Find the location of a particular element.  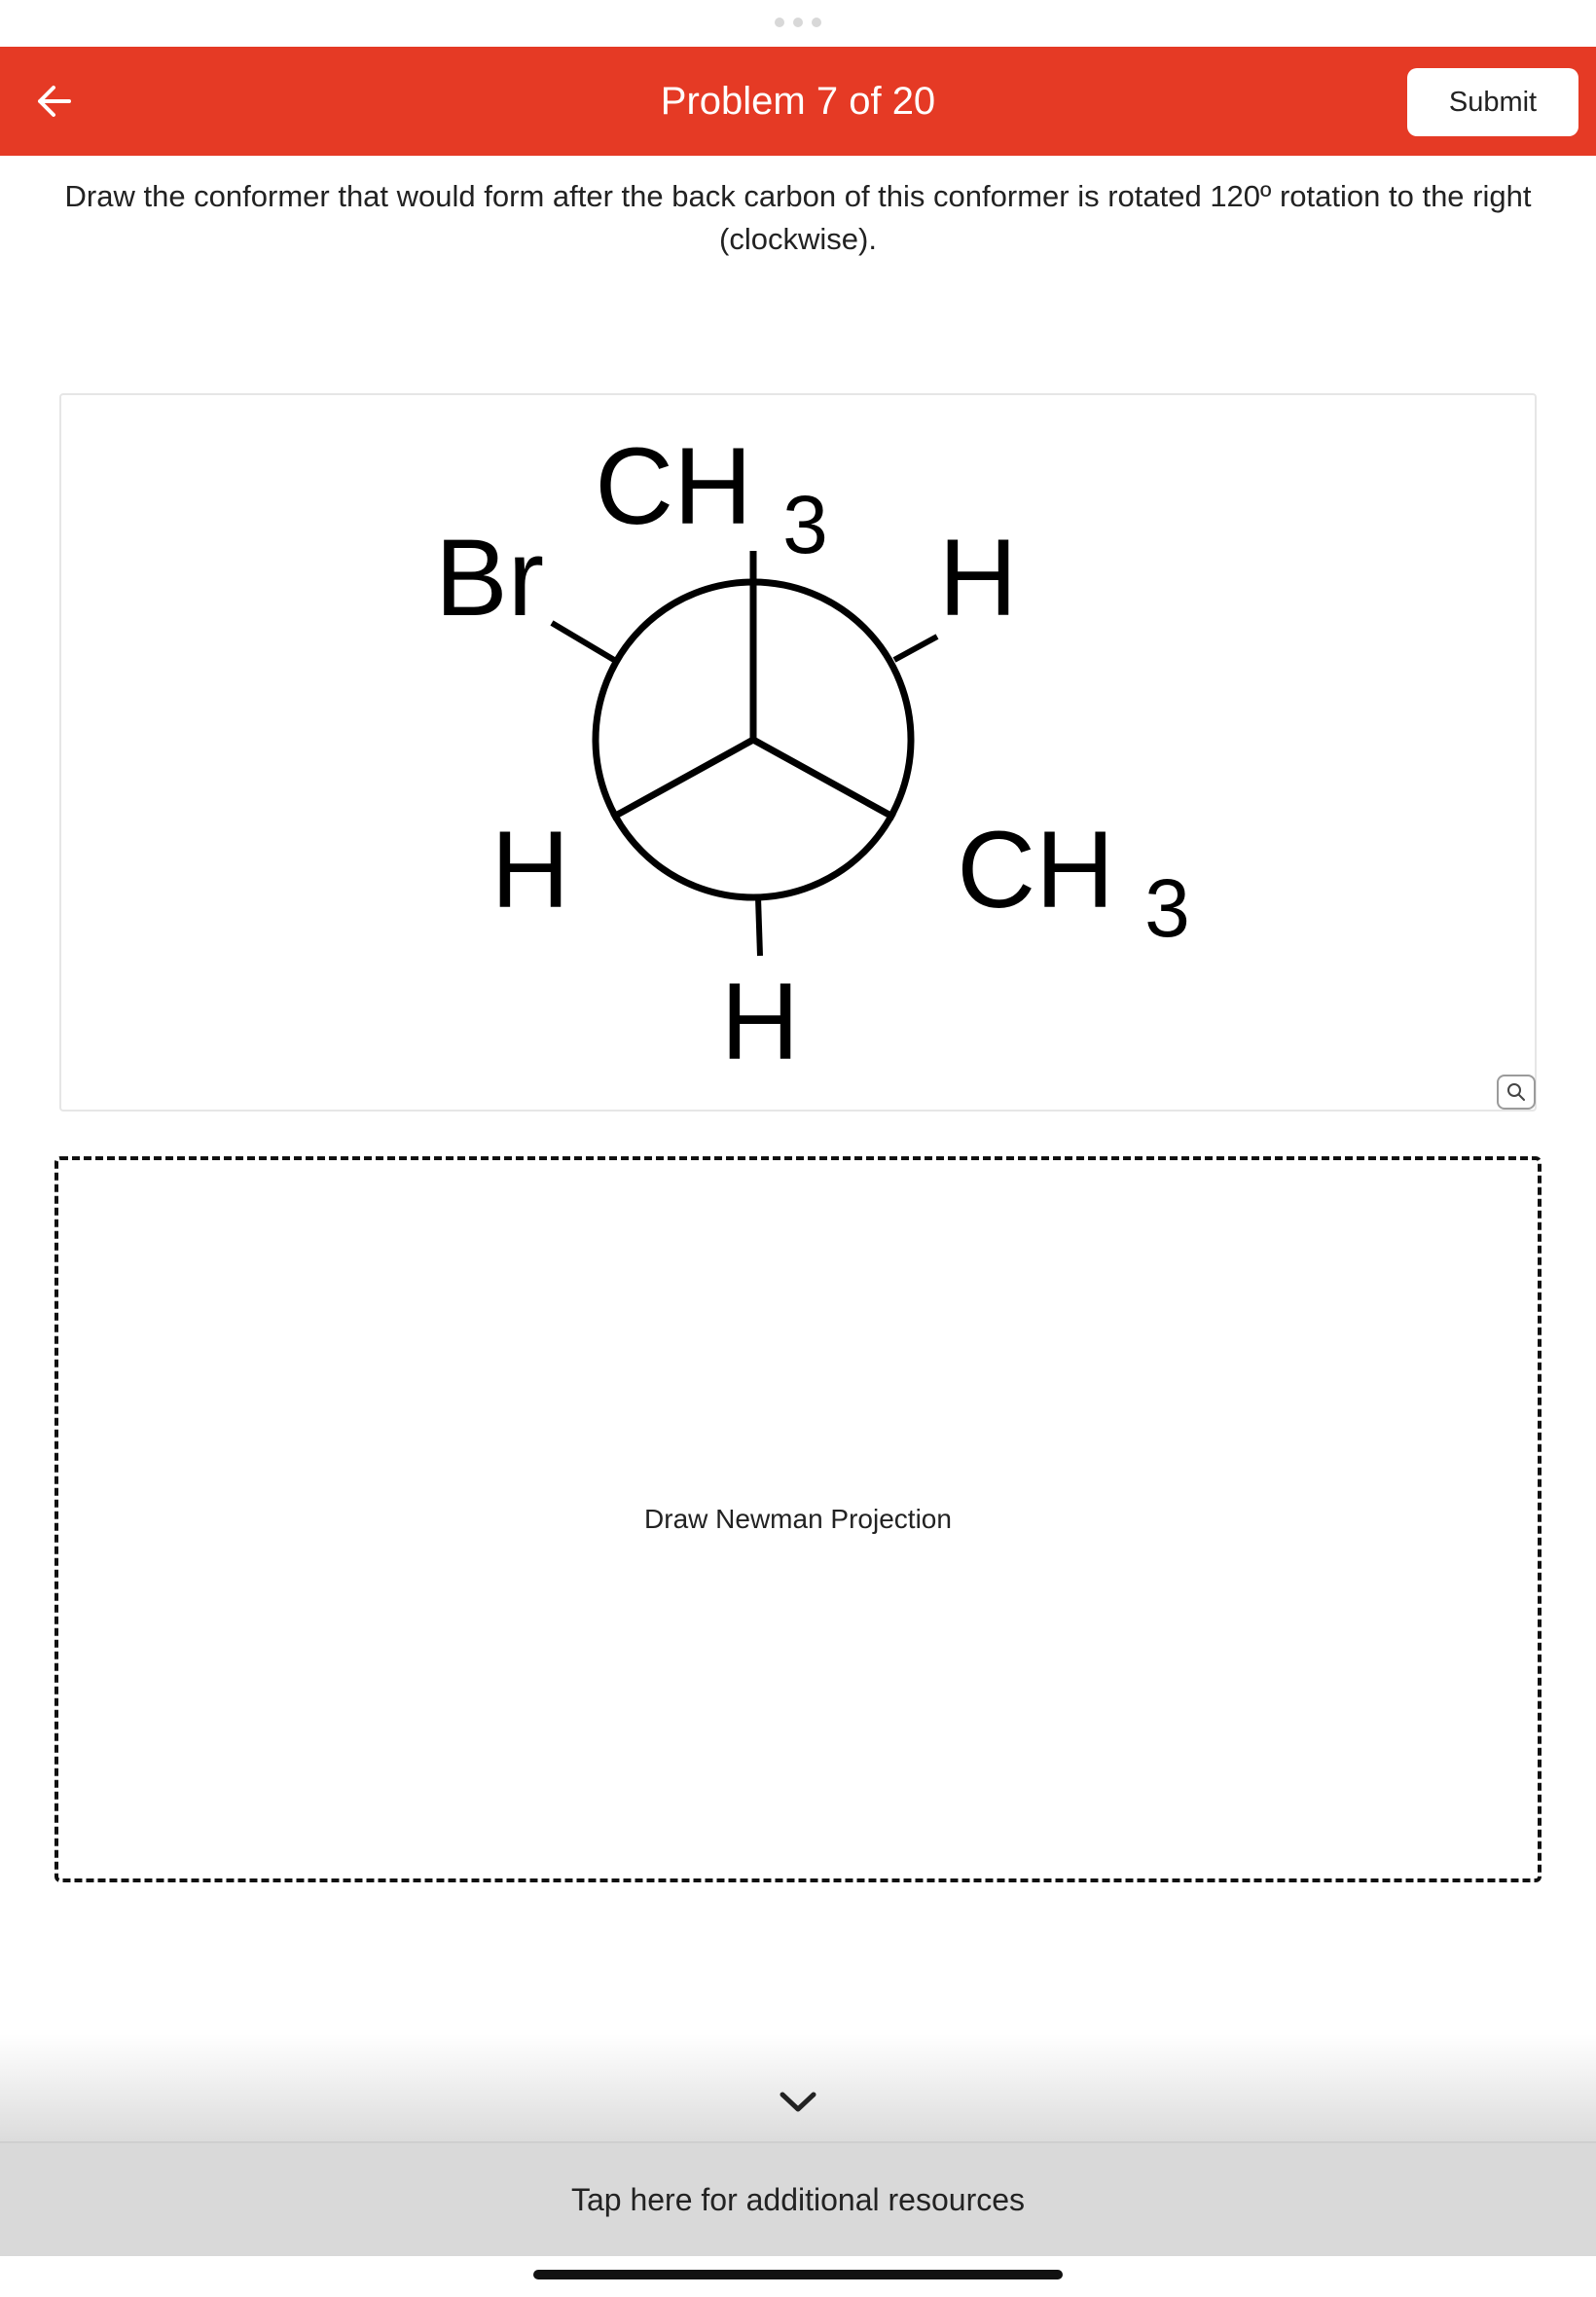

drawing-canvas-label: Draw Newman Projection is located at coordinates (798, 1519).